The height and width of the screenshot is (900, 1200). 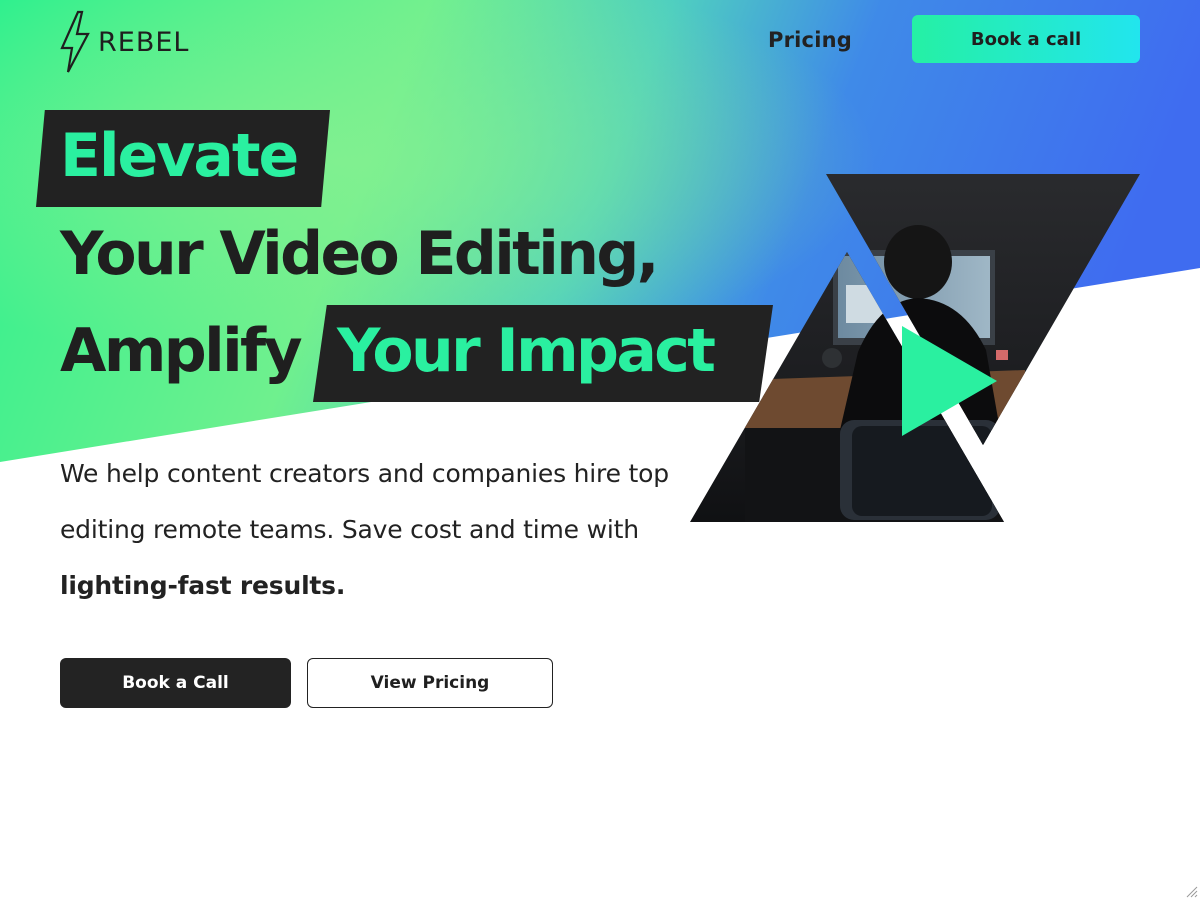 I want to click on nav-pricing-link: Pricing, so click(x=810, y=40).